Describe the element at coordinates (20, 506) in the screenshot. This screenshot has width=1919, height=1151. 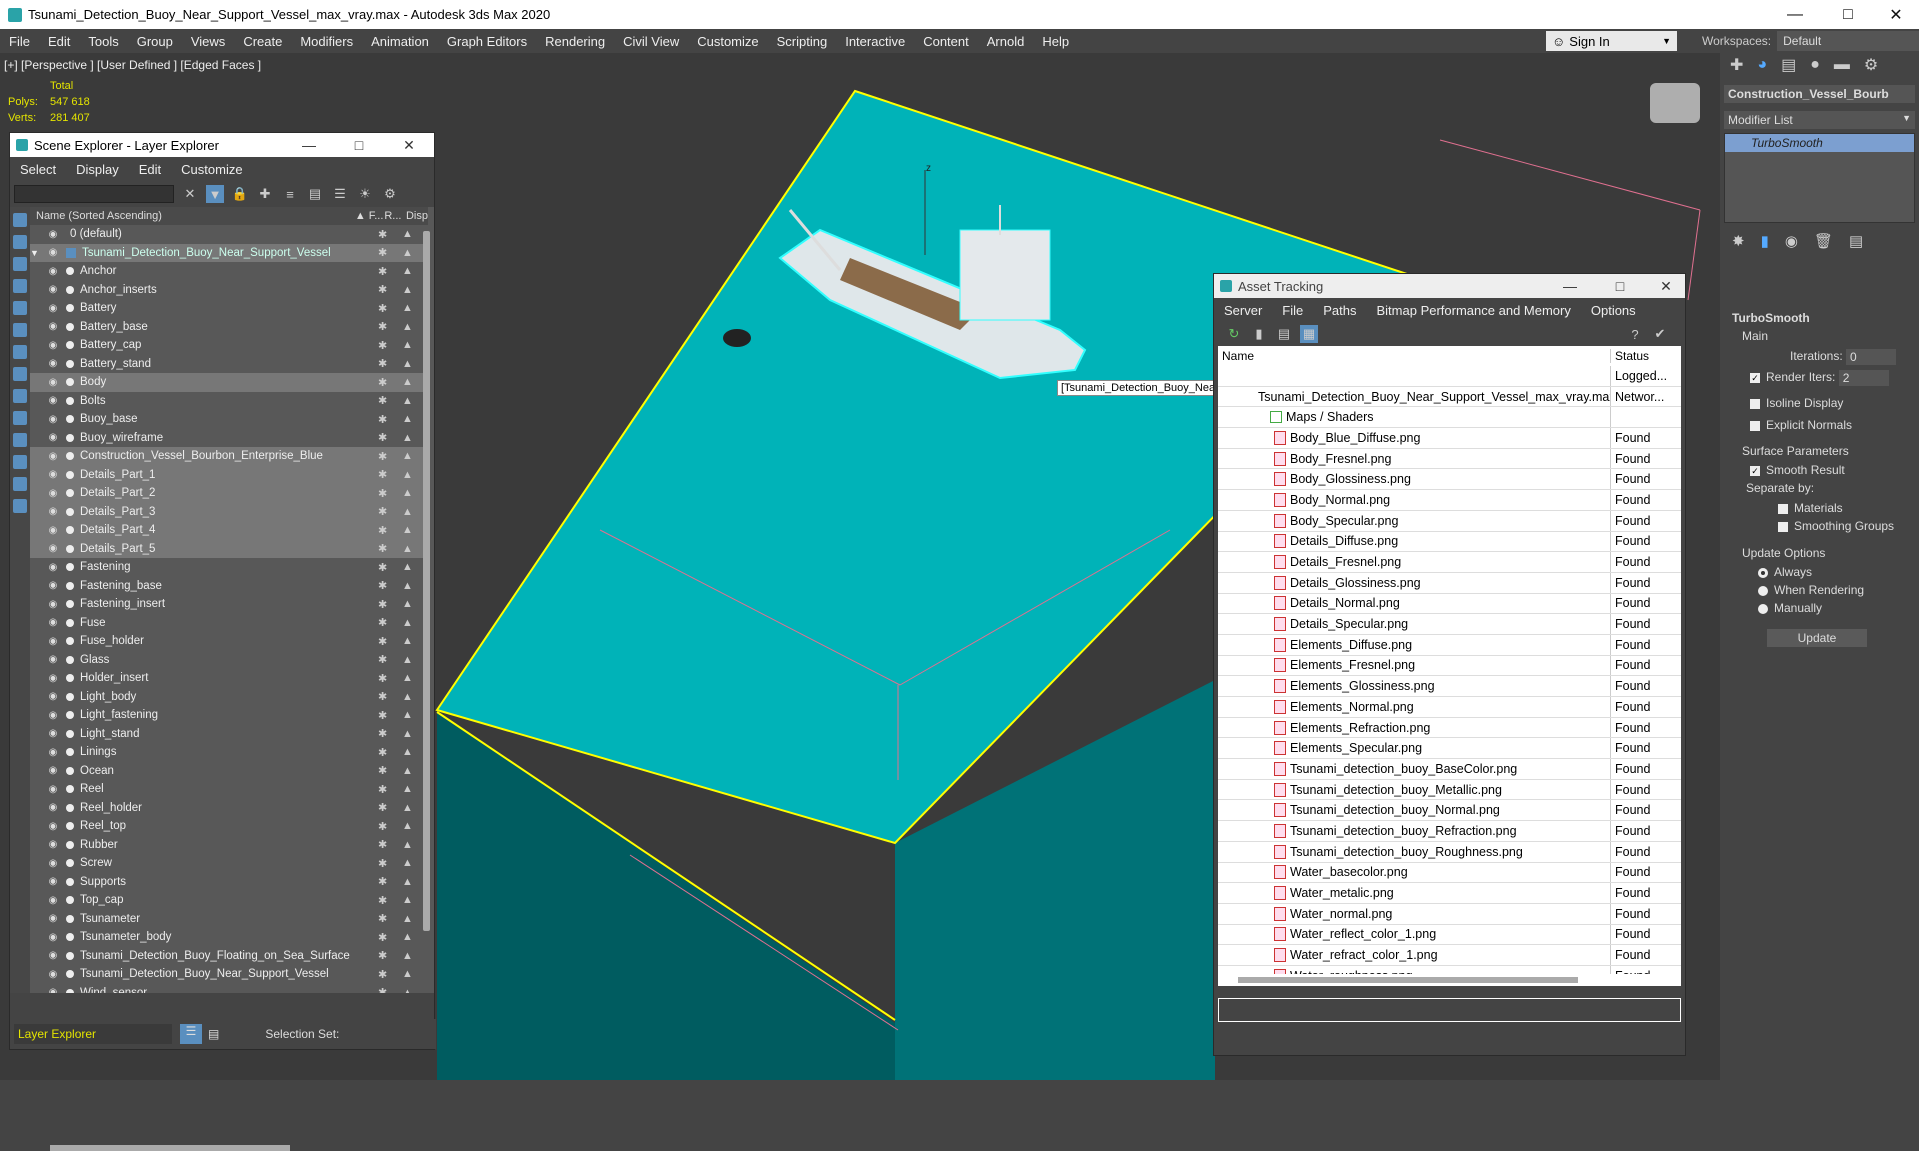
I see `display-all-icon` at that location.